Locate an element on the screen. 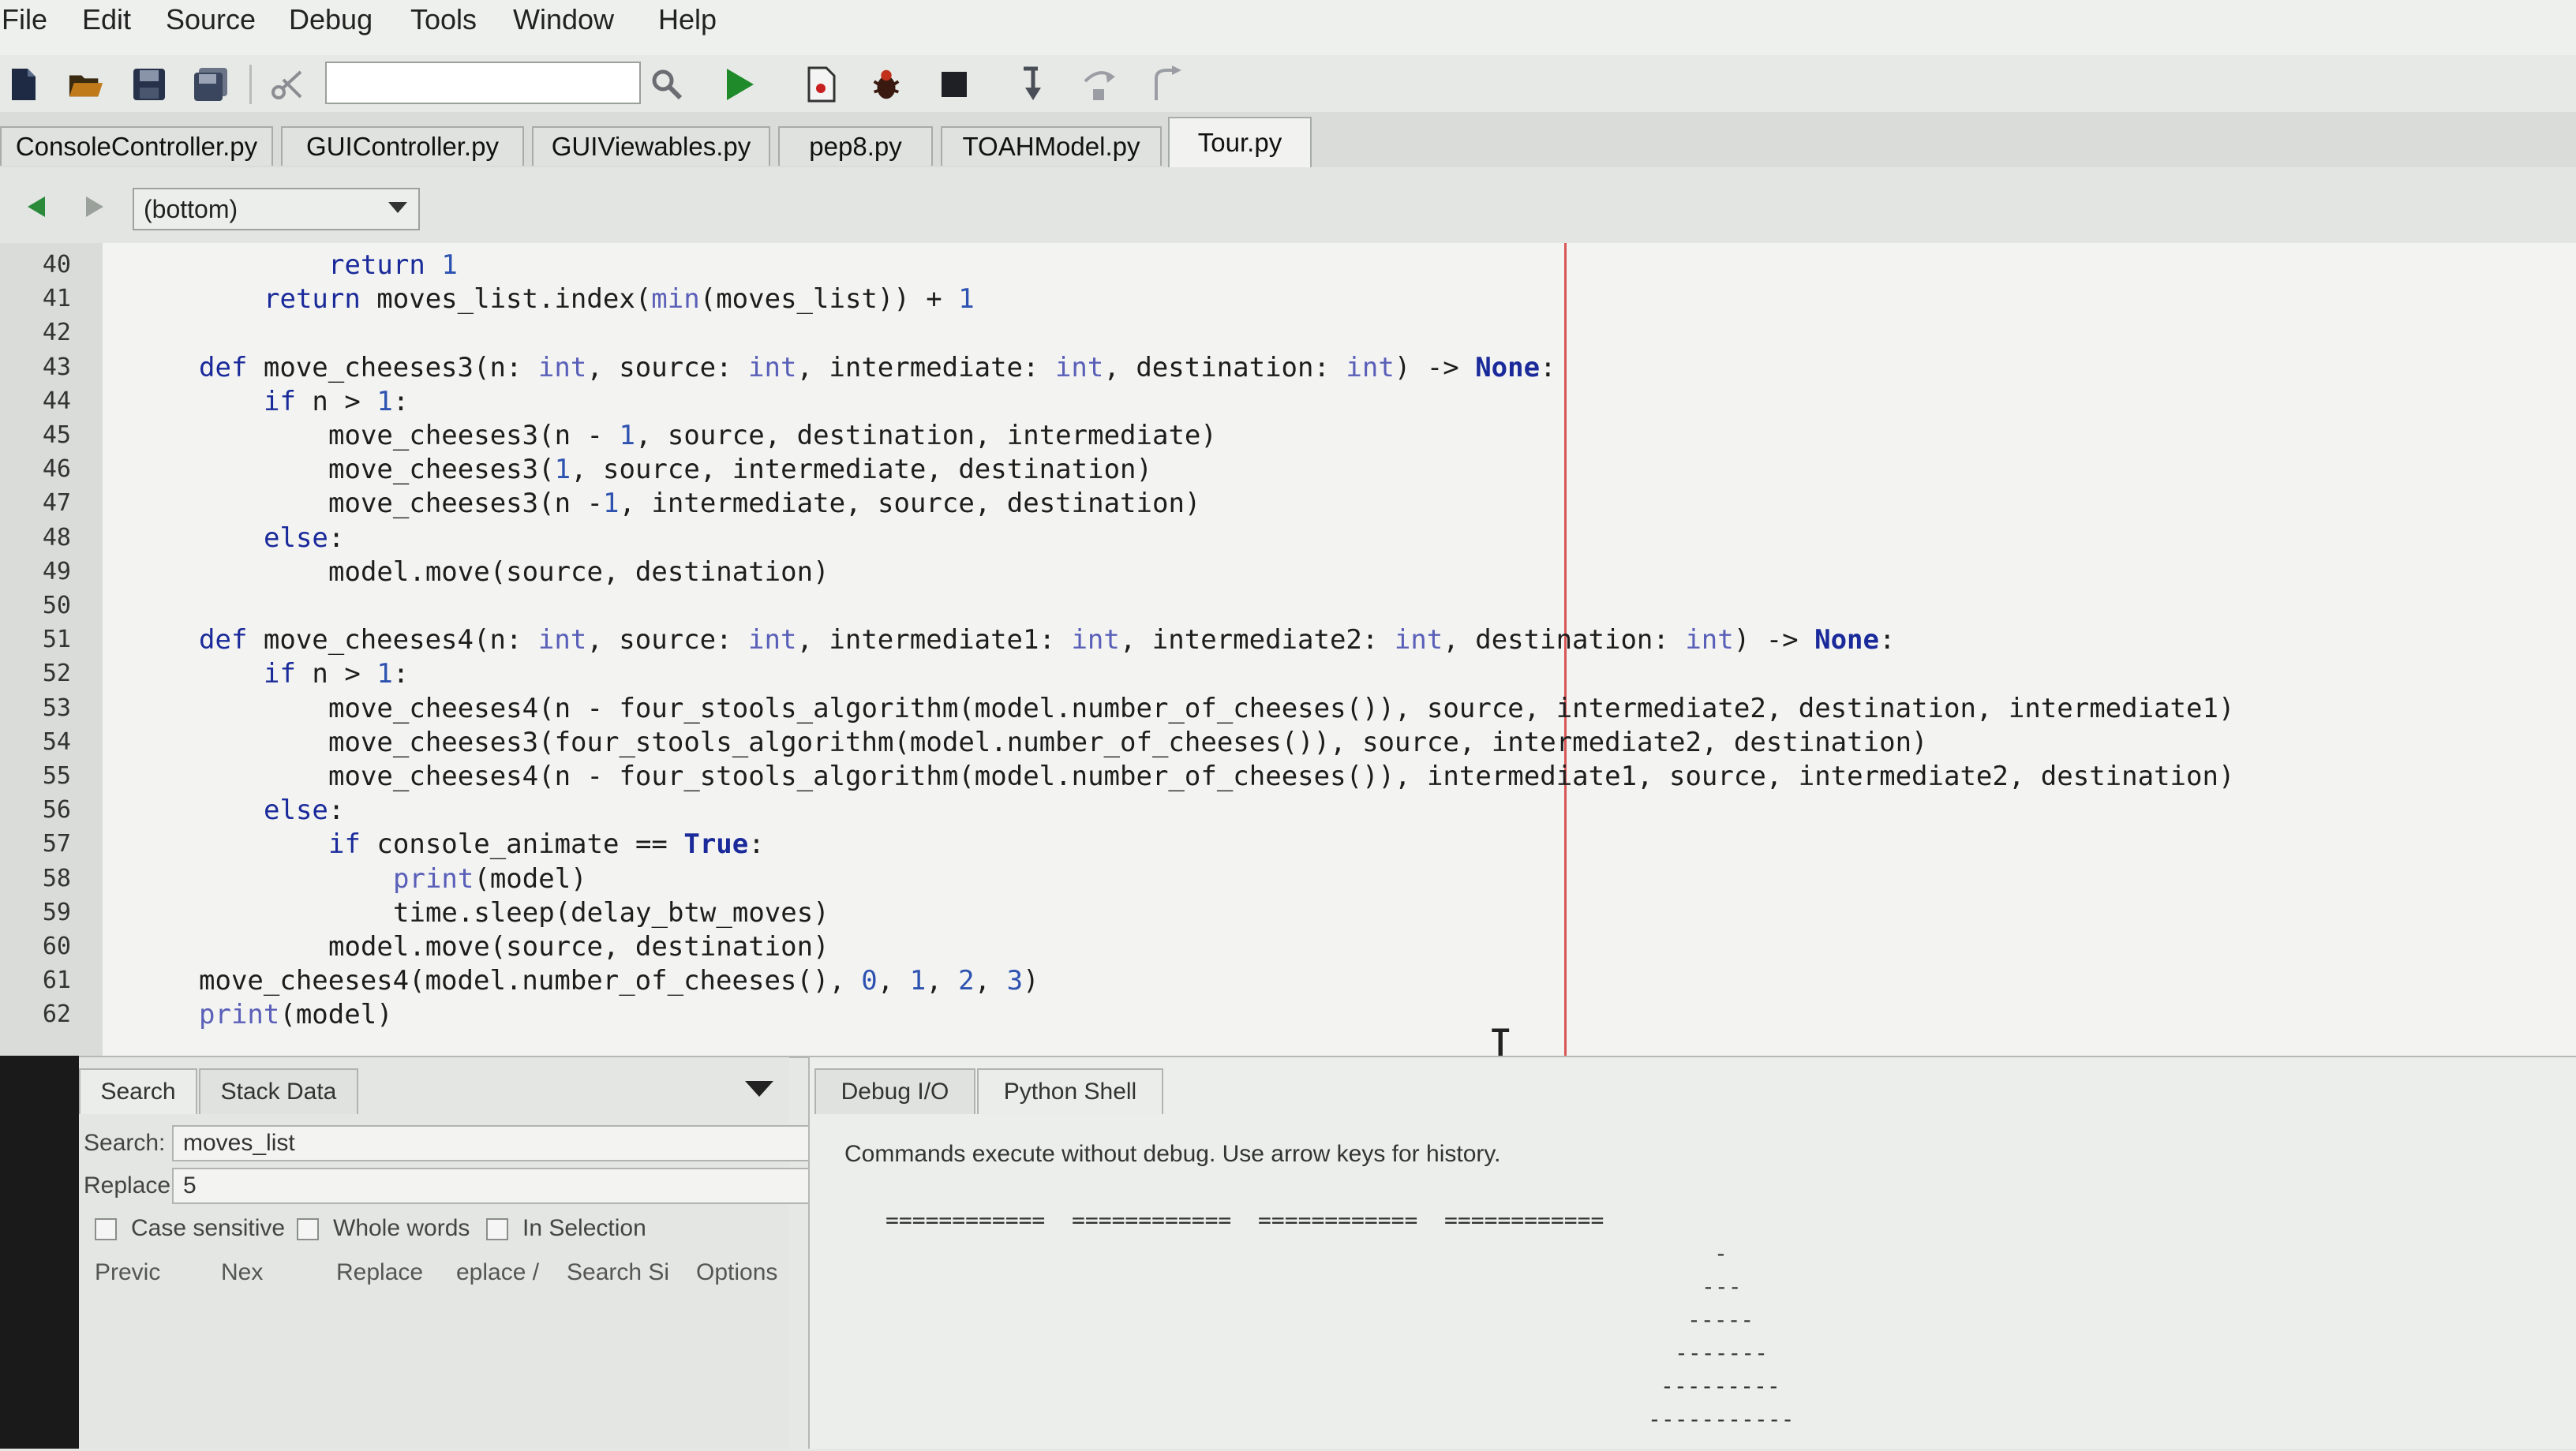  line-number: 40 is located at coordinates (56, 265).